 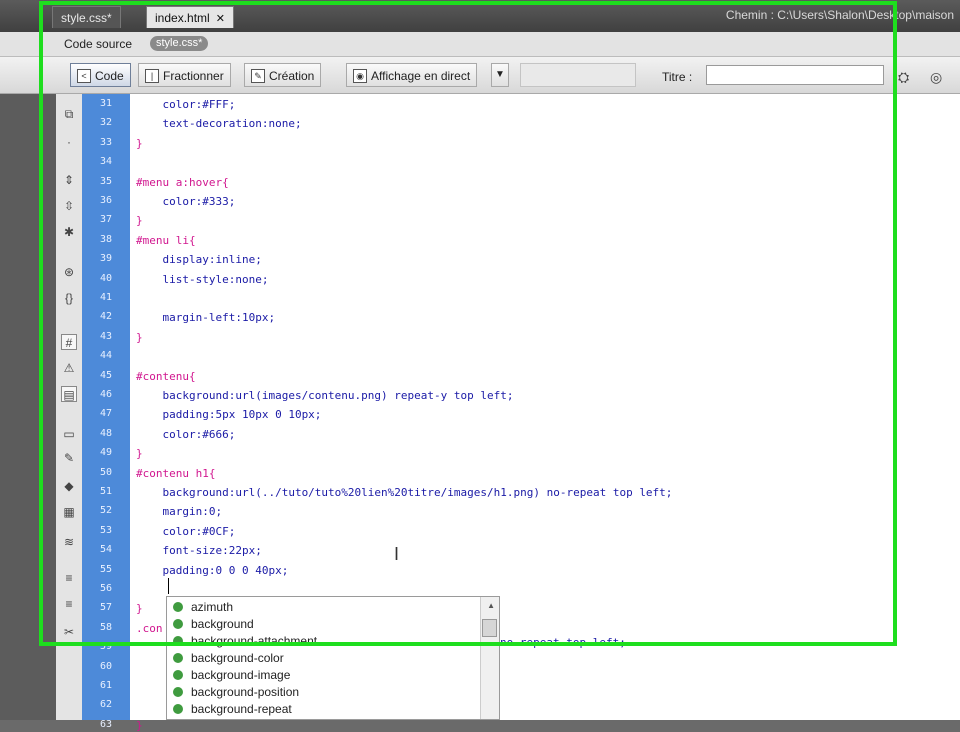 What do you see at coordinates (69, 542) in the screenshot?
I see `move-css-icon: ≋` at bounding box center [69, 542].